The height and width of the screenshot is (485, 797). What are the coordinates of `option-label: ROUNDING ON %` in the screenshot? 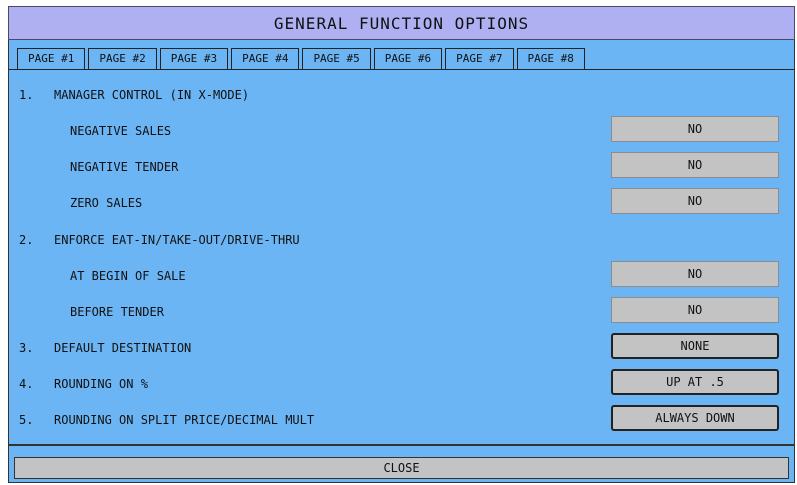 It's located at (101, 384).